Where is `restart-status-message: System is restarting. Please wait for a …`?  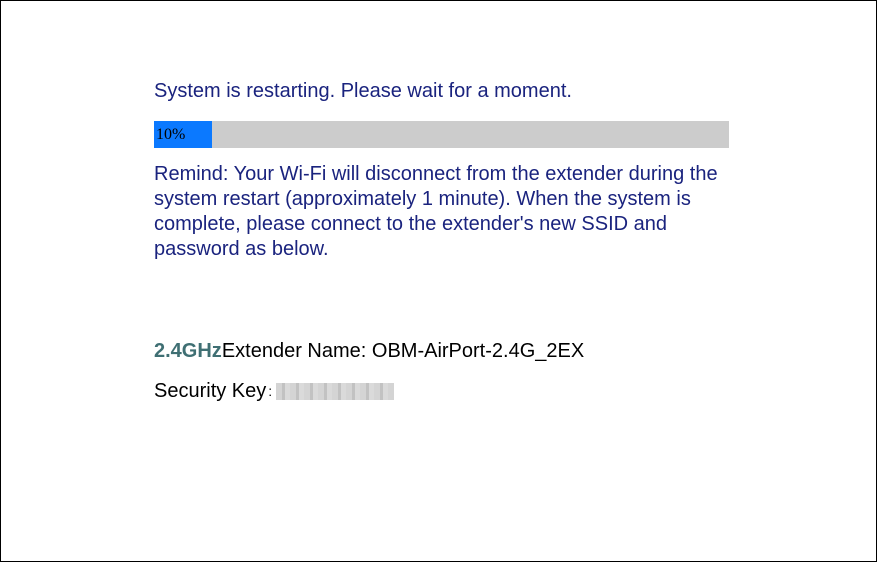
restart-status-message: System is restarting. Please wait for a … is located at coordinates (363, 91).